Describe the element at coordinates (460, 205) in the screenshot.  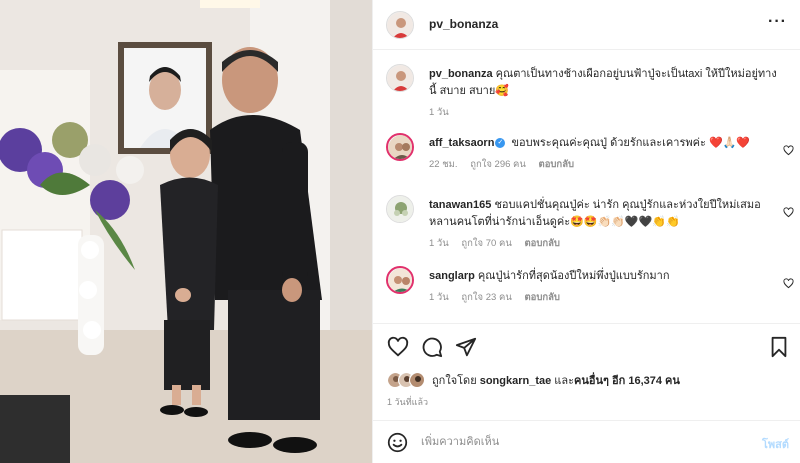
I see `comment-username: tanawan165` at that location.